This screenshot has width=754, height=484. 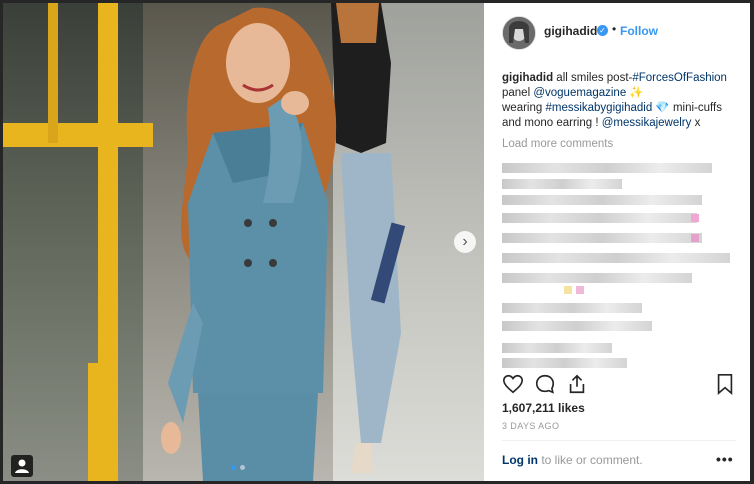 I want to click on hashtag-link: #ForcesOfFashion, so click(x=679, y=78).